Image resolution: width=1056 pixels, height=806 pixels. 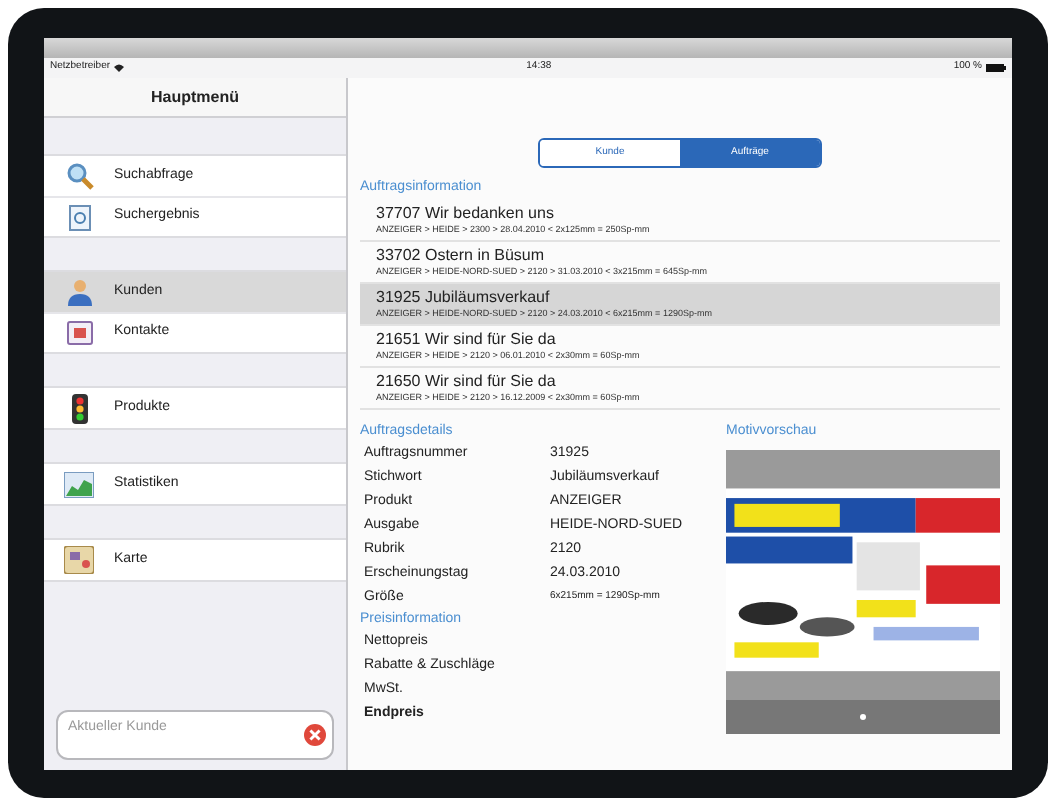 What do you see at coordinates (461, 255) in the screenshot?
I see `order-title: 33702 Ostern in Büsum` at bounding box center [461, 255].